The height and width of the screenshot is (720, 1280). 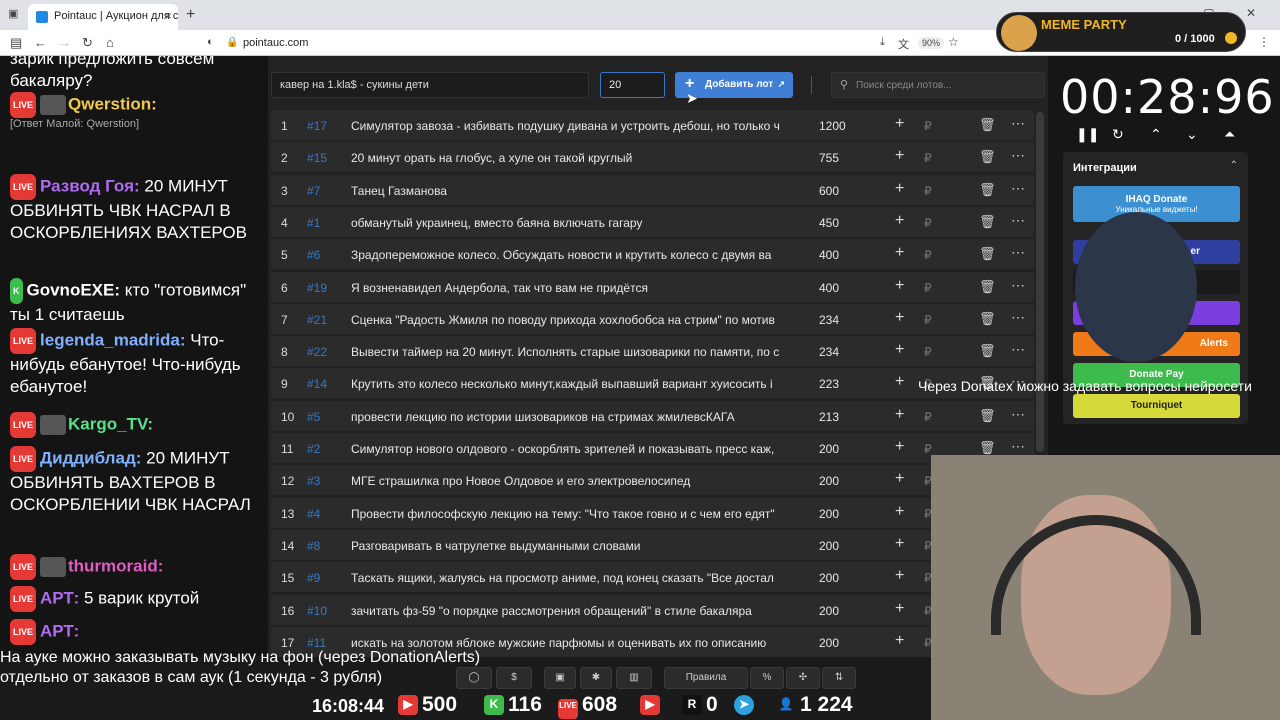 I want to click on sidebar-icon: ▤, so click(x=16, y=43).